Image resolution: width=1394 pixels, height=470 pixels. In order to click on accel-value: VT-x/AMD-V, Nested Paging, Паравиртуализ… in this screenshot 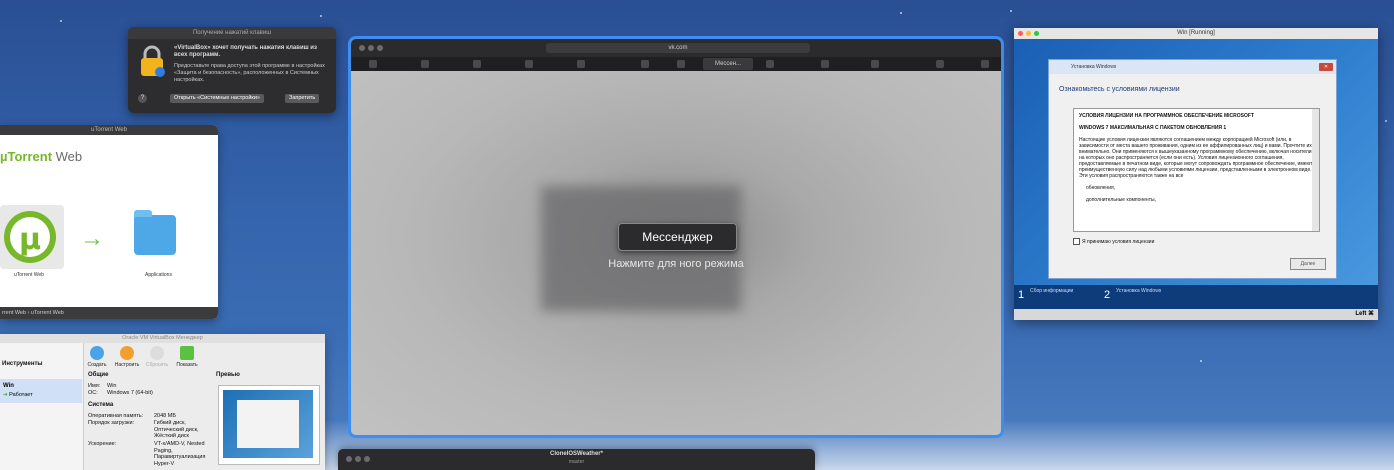, I will do `click(180, 454)`.